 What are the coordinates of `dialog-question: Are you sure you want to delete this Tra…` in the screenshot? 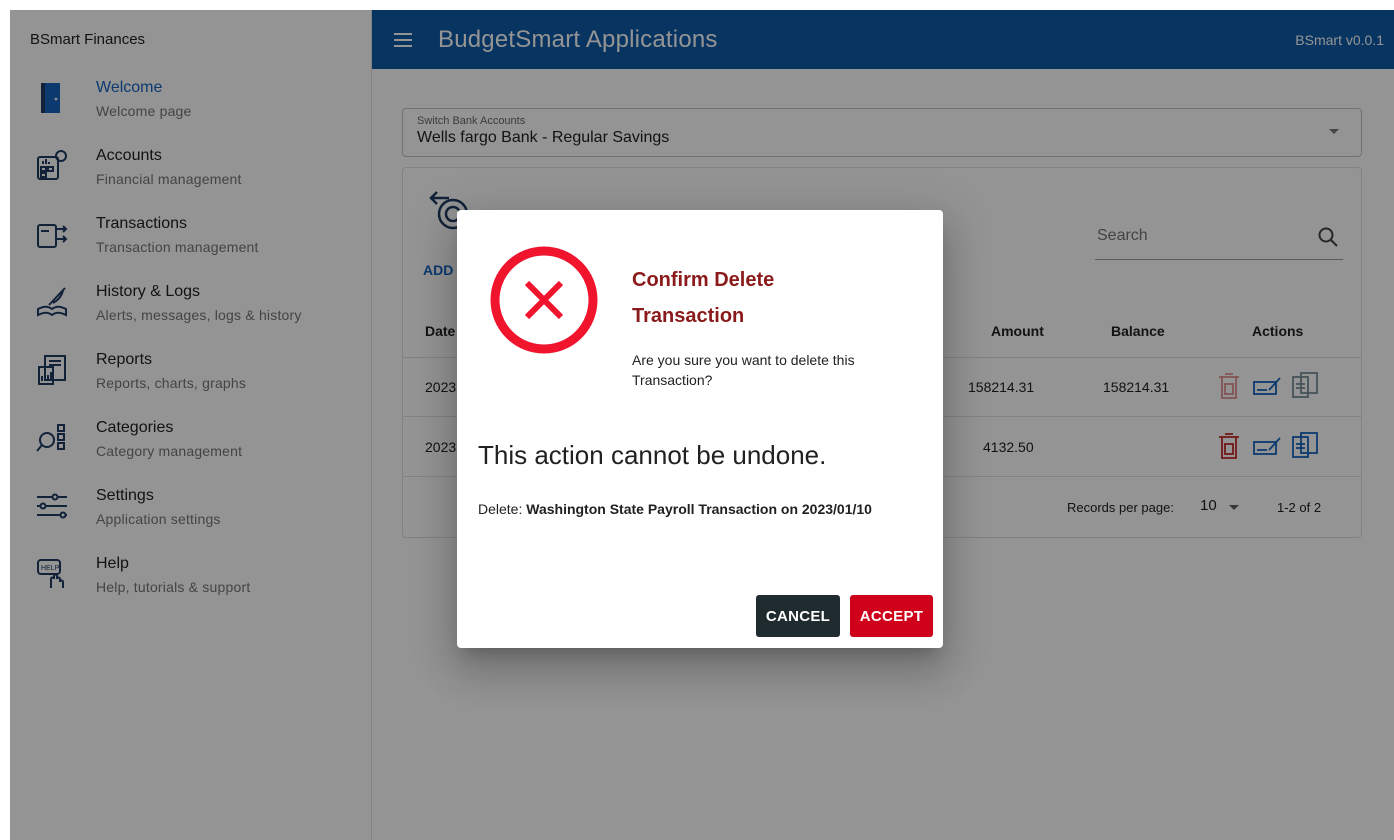 It's located at (743, 370).